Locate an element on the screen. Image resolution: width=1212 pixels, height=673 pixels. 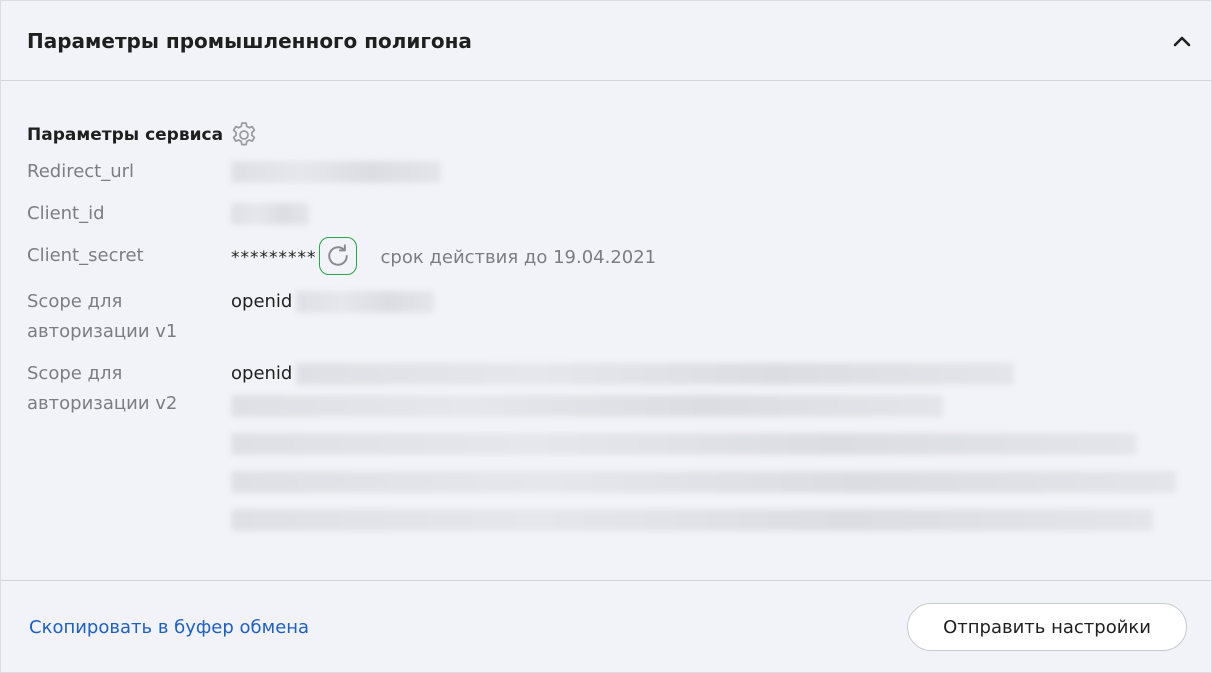
client-secret-masked: ********* is located at coordinates (274, 258).